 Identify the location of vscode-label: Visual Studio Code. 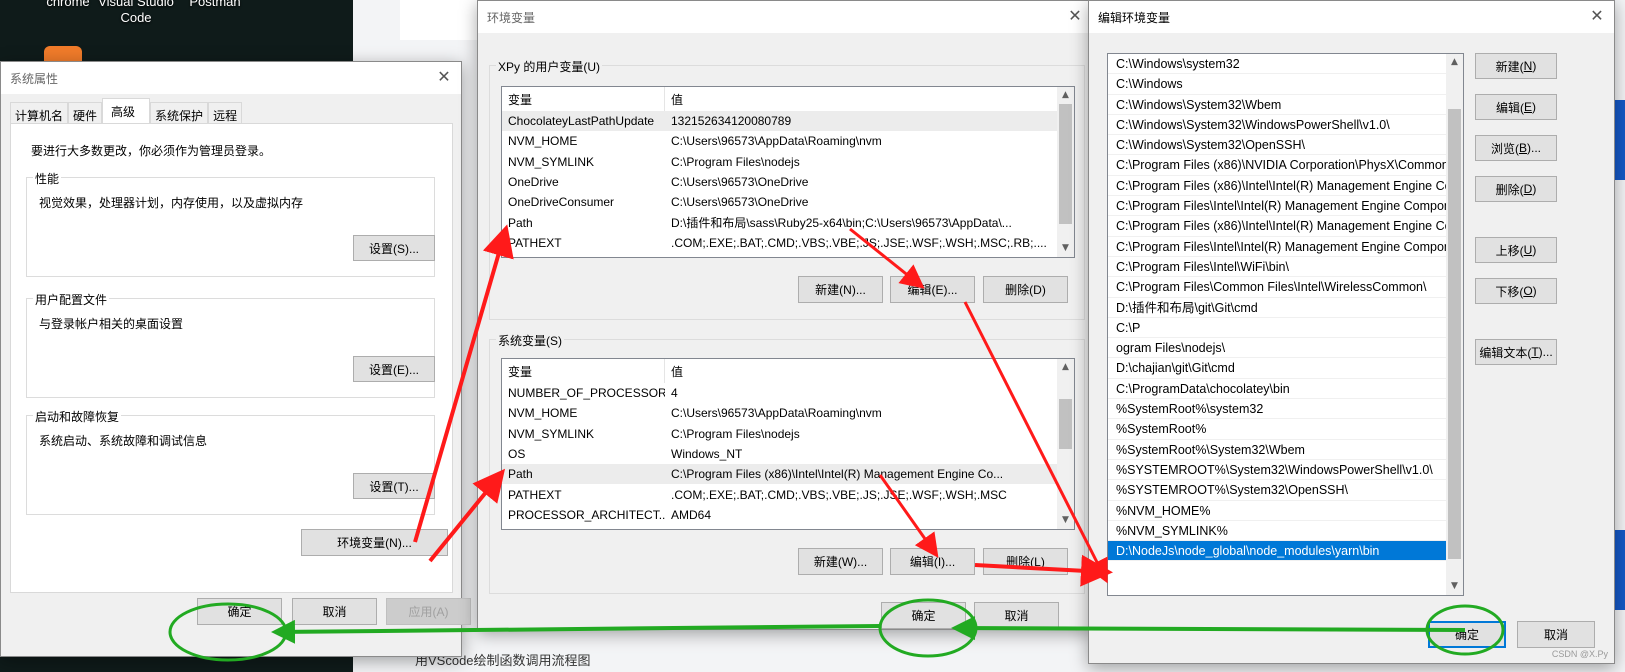
(136, 12).